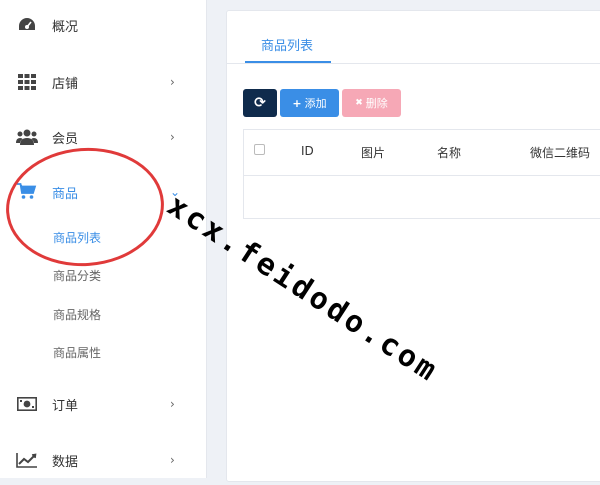 This screenshot has height=485, width=600. I want to click on refresh-button: ⟳, so click(260, 103).